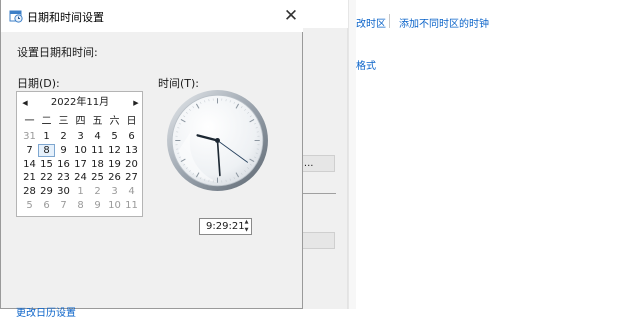 The image size is (620, 319). I want to click on weekday-header: 日, so click(131, 121).